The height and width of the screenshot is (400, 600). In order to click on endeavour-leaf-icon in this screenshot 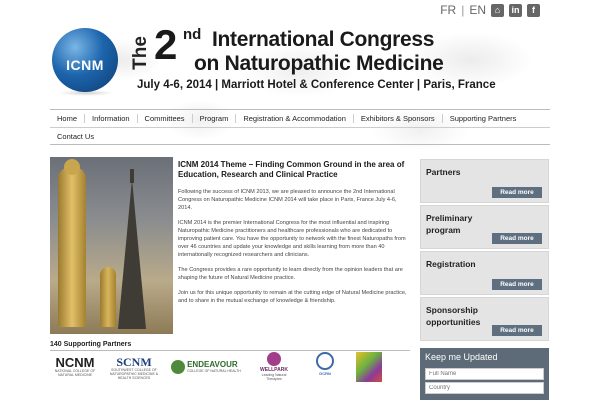, I will do `click(178, 367)`.